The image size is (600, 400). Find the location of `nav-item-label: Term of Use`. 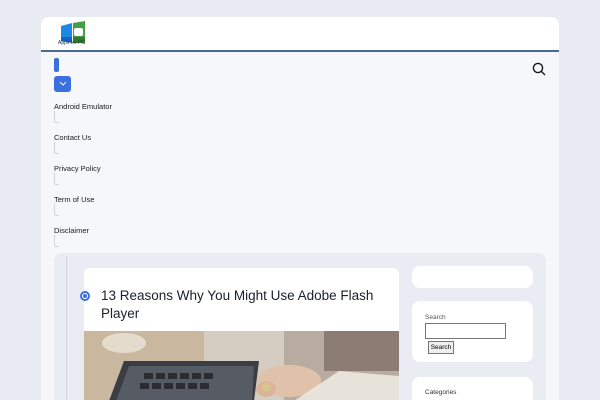

nav-item-label: Term of Use is located at coordinates (74, 199).